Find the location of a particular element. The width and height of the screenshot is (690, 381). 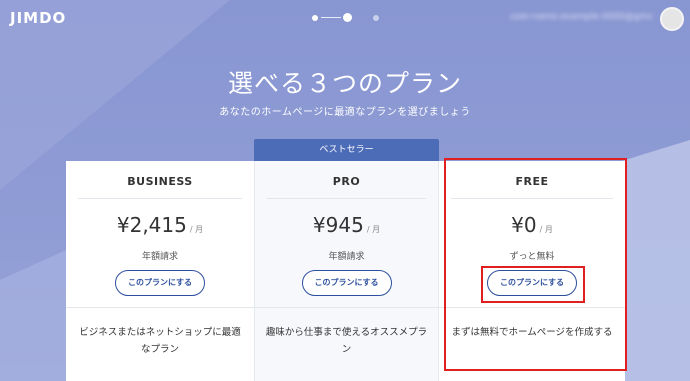

step-connector is located at coordinates (331, 17).